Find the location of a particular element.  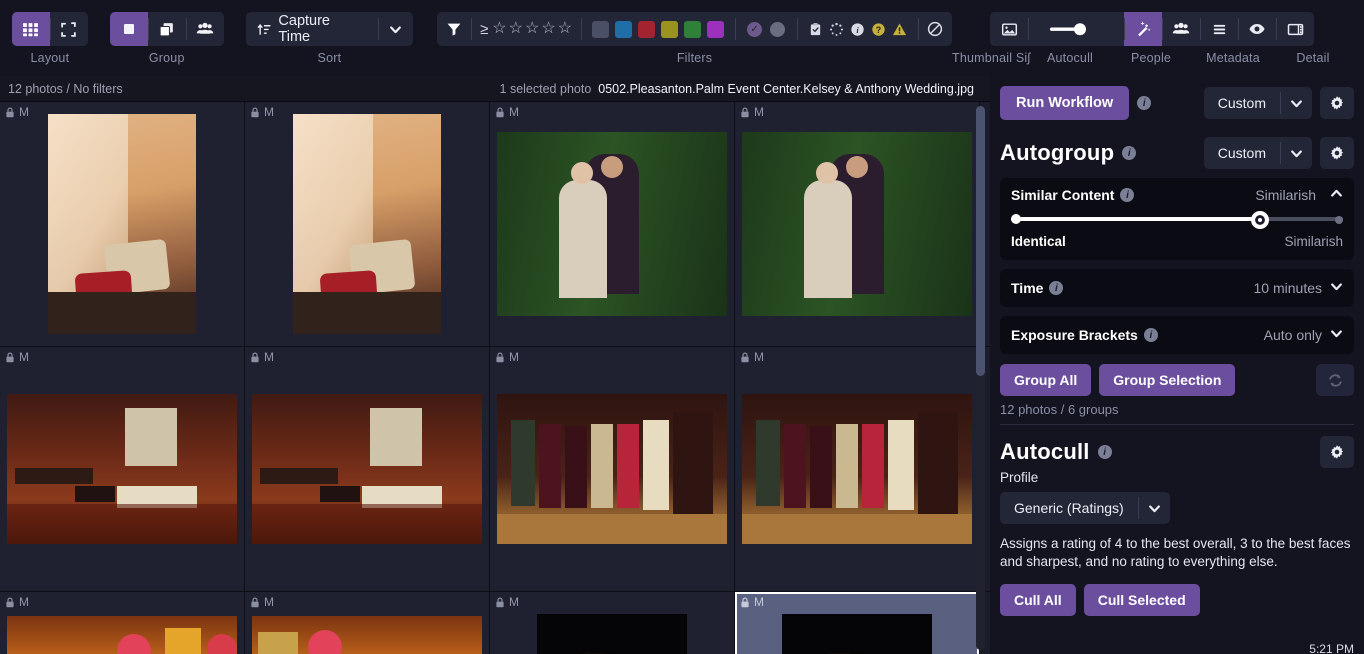

photo-cell-10: M is located at coordinates (367, 623).